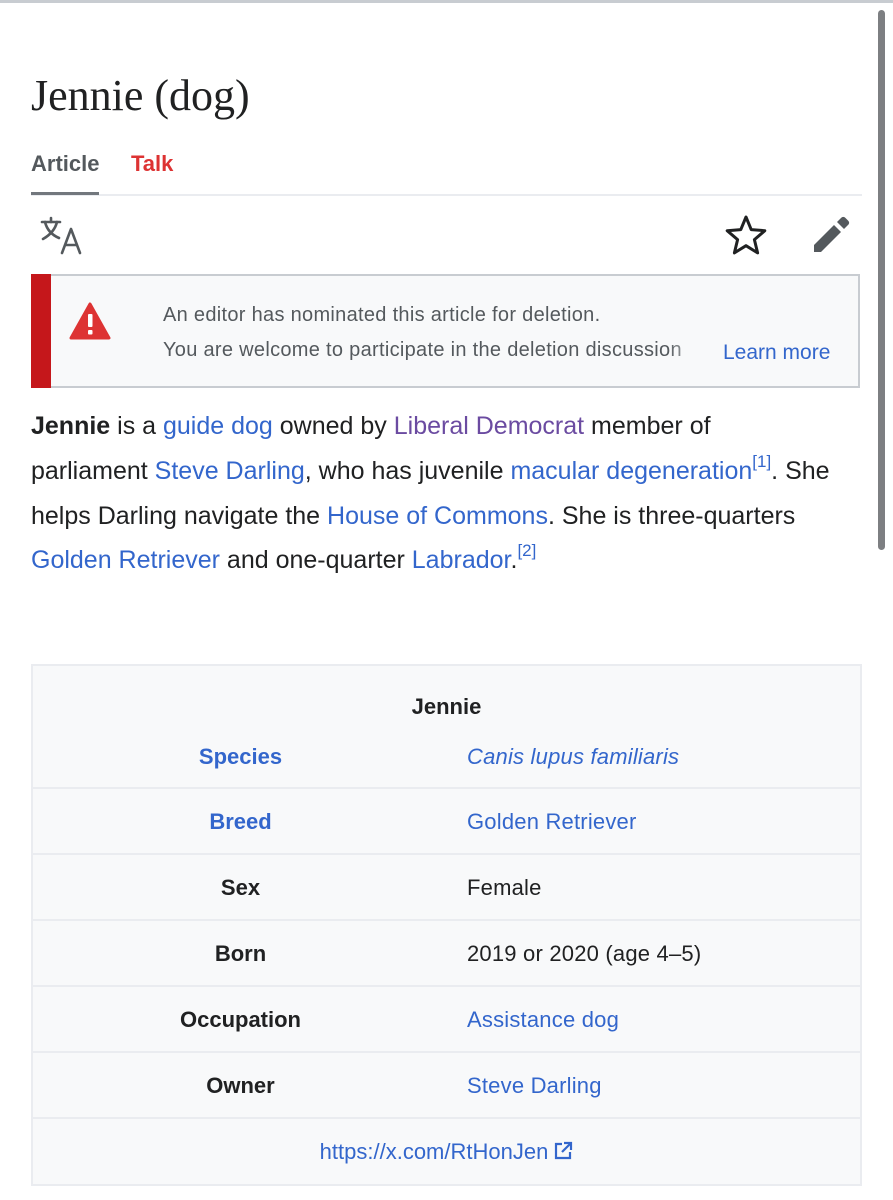 The height and width of the screenshot is (1200, 893). What do you see at coordinates (240, 757) in the screenshot?
I see `species-label-link: Species` at bounding box center [240, 757].